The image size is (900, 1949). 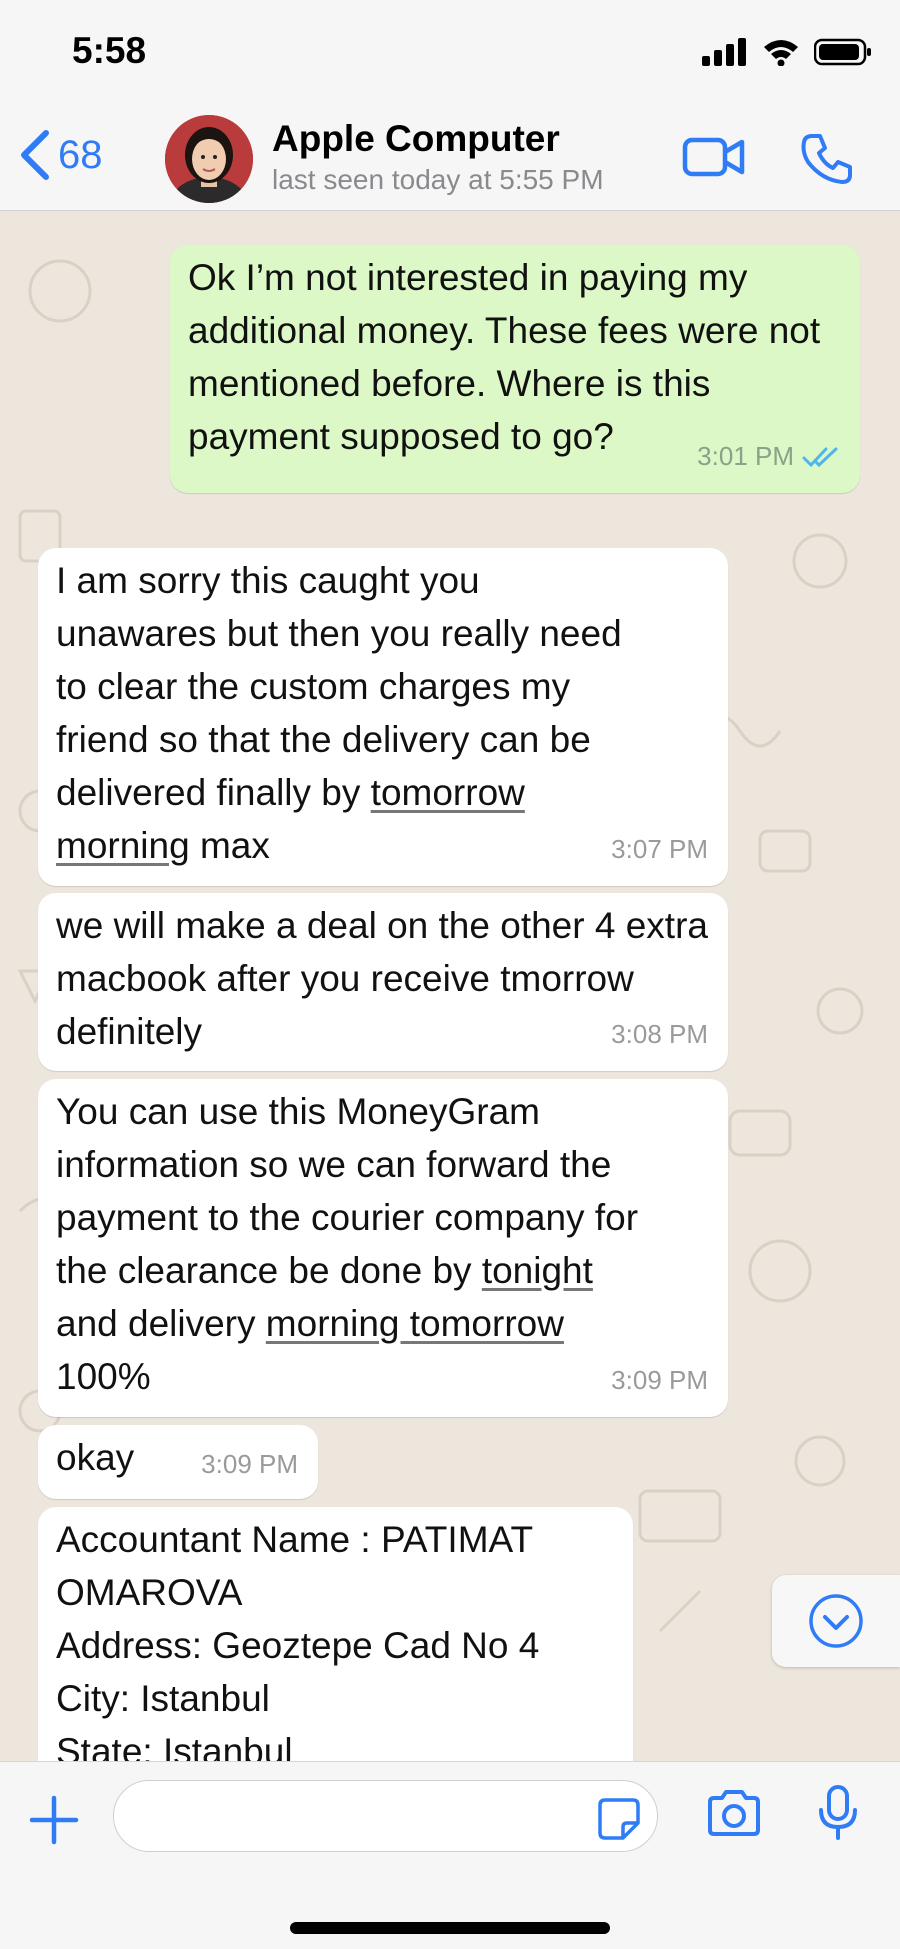 I want to click on phone-icon, so click(x=826, y=159).